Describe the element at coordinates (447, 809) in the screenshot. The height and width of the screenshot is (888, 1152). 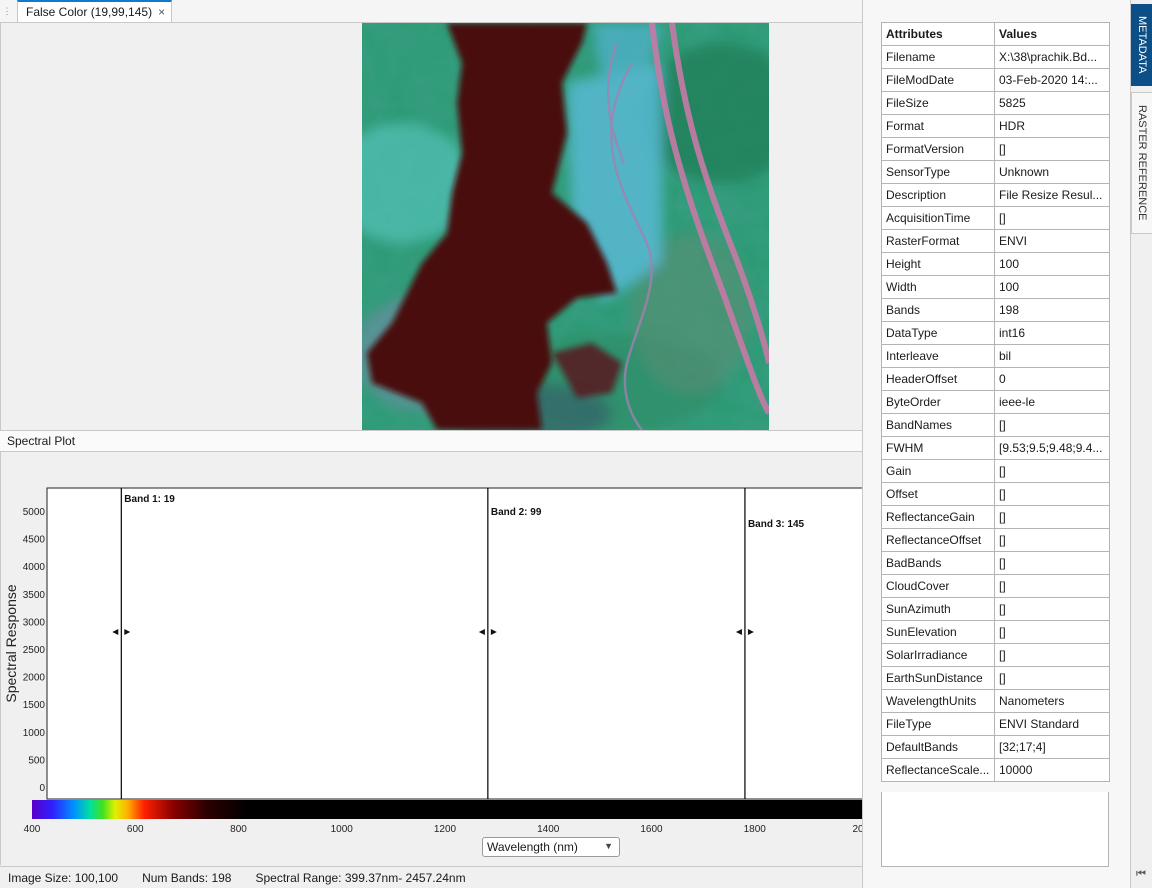
I see `wavelength-color-bar` at that location.